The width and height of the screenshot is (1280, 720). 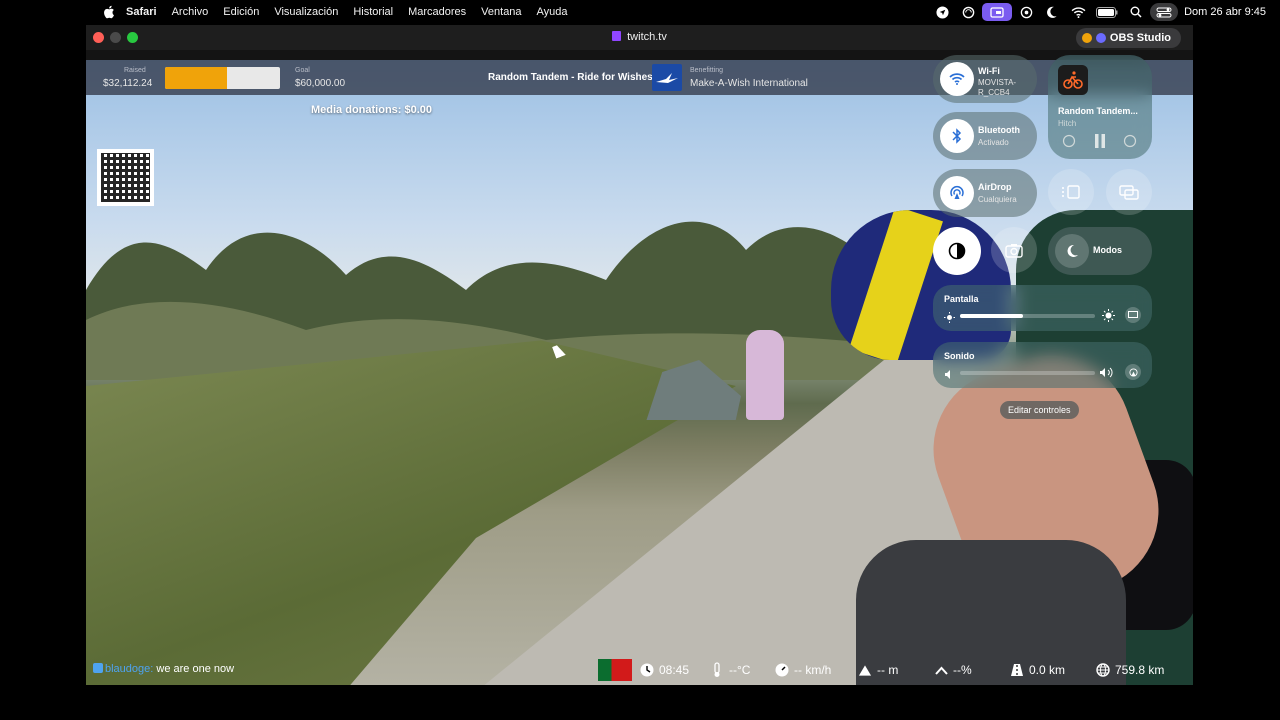 What do you see at coordinates (1100, 143) in the screenshot?
I see `pause-icon` at bounding box center [1100, 143].